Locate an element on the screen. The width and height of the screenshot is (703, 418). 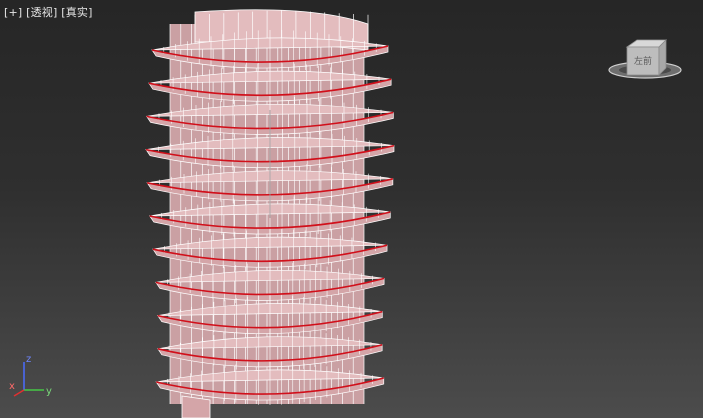
z-axis-label: z is located at coordinates (28, 359).